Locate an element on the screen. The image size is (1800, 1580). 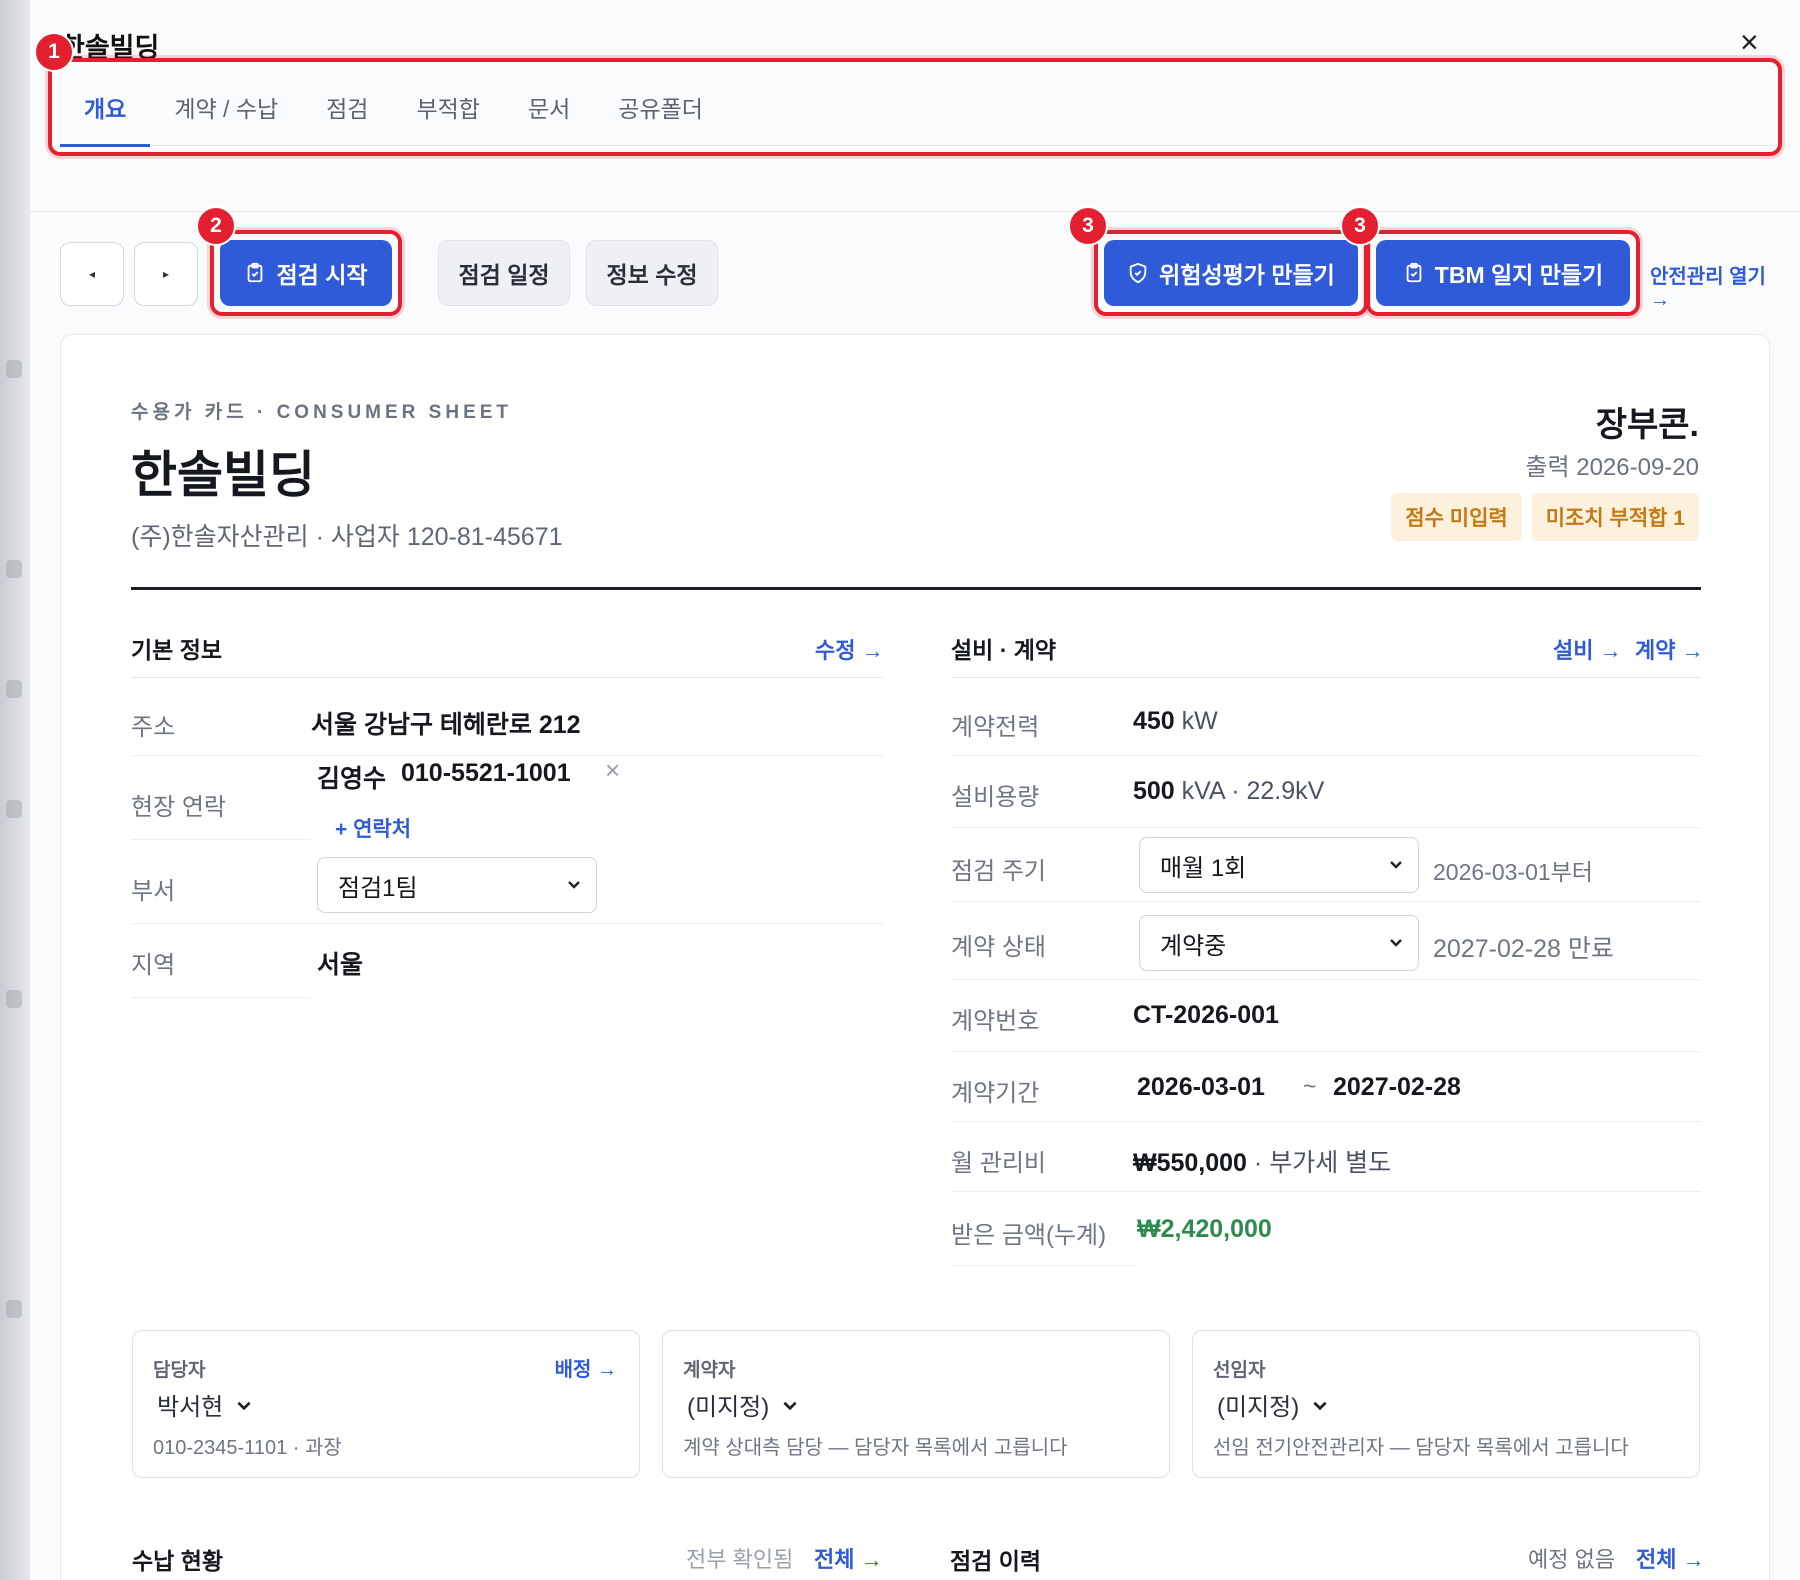
monthly-fee-note: · 부가세 별도 is located at coordinates (1322, 1163).